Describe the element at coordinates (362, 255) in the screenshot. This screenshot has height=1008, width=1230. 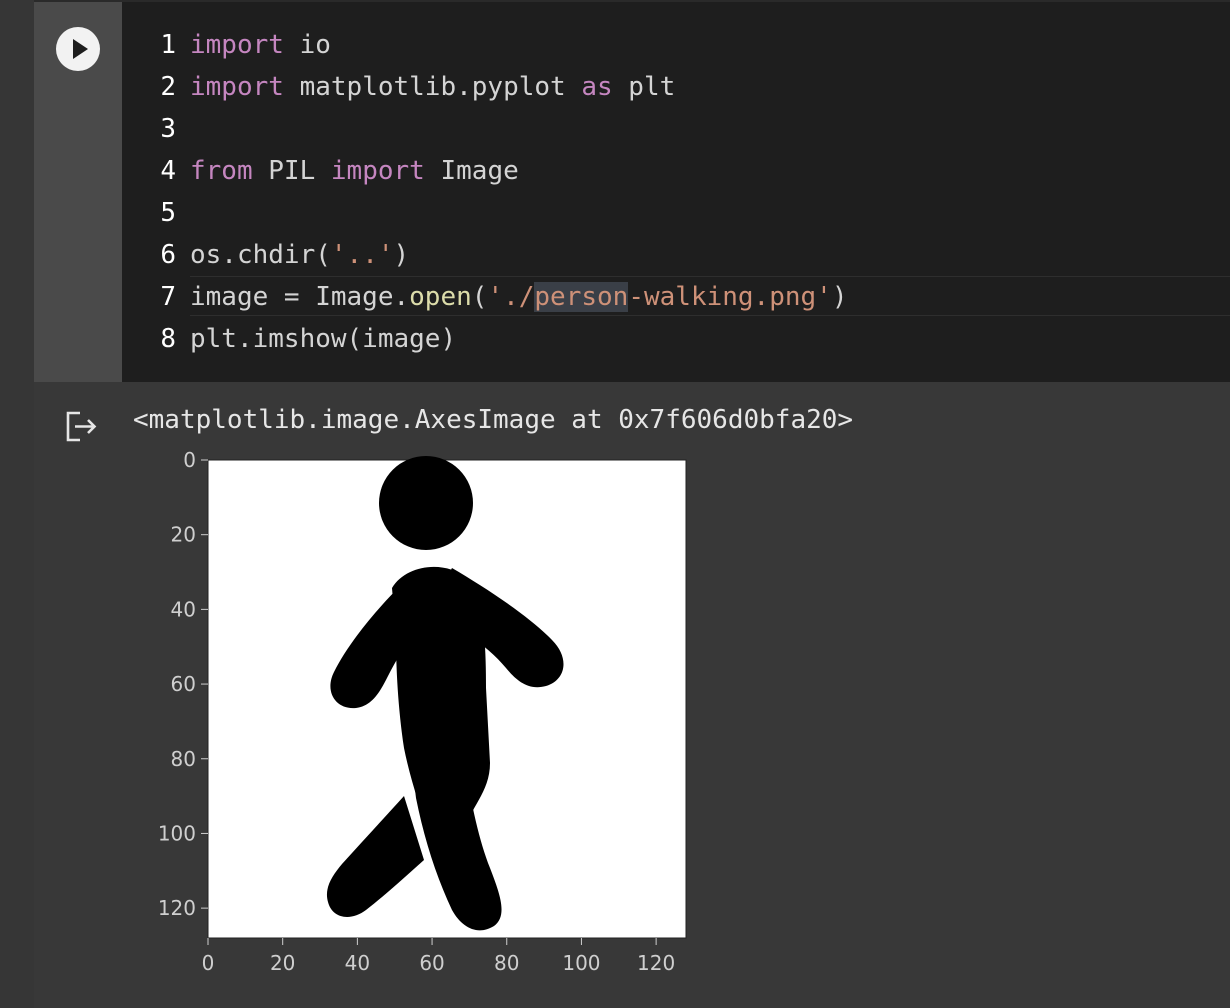
I see `code-token: '..'` at that location.